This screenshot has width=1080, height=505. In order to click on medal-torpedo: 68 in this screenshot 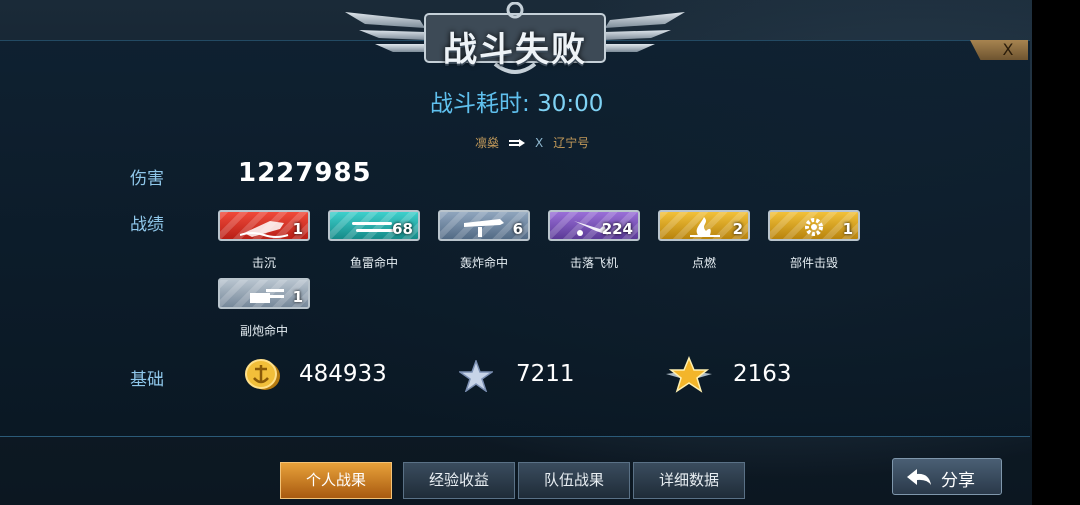, I will do `click(374, 225)`.